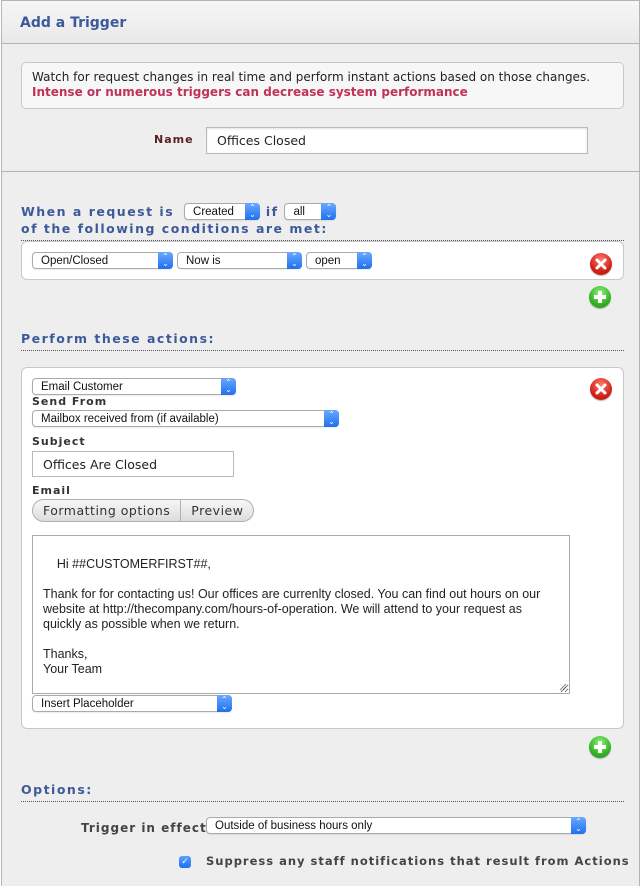 This screenshot has height=886, width=641. I want to click on condition-field-value: Open/Closed, so click(75, 261).